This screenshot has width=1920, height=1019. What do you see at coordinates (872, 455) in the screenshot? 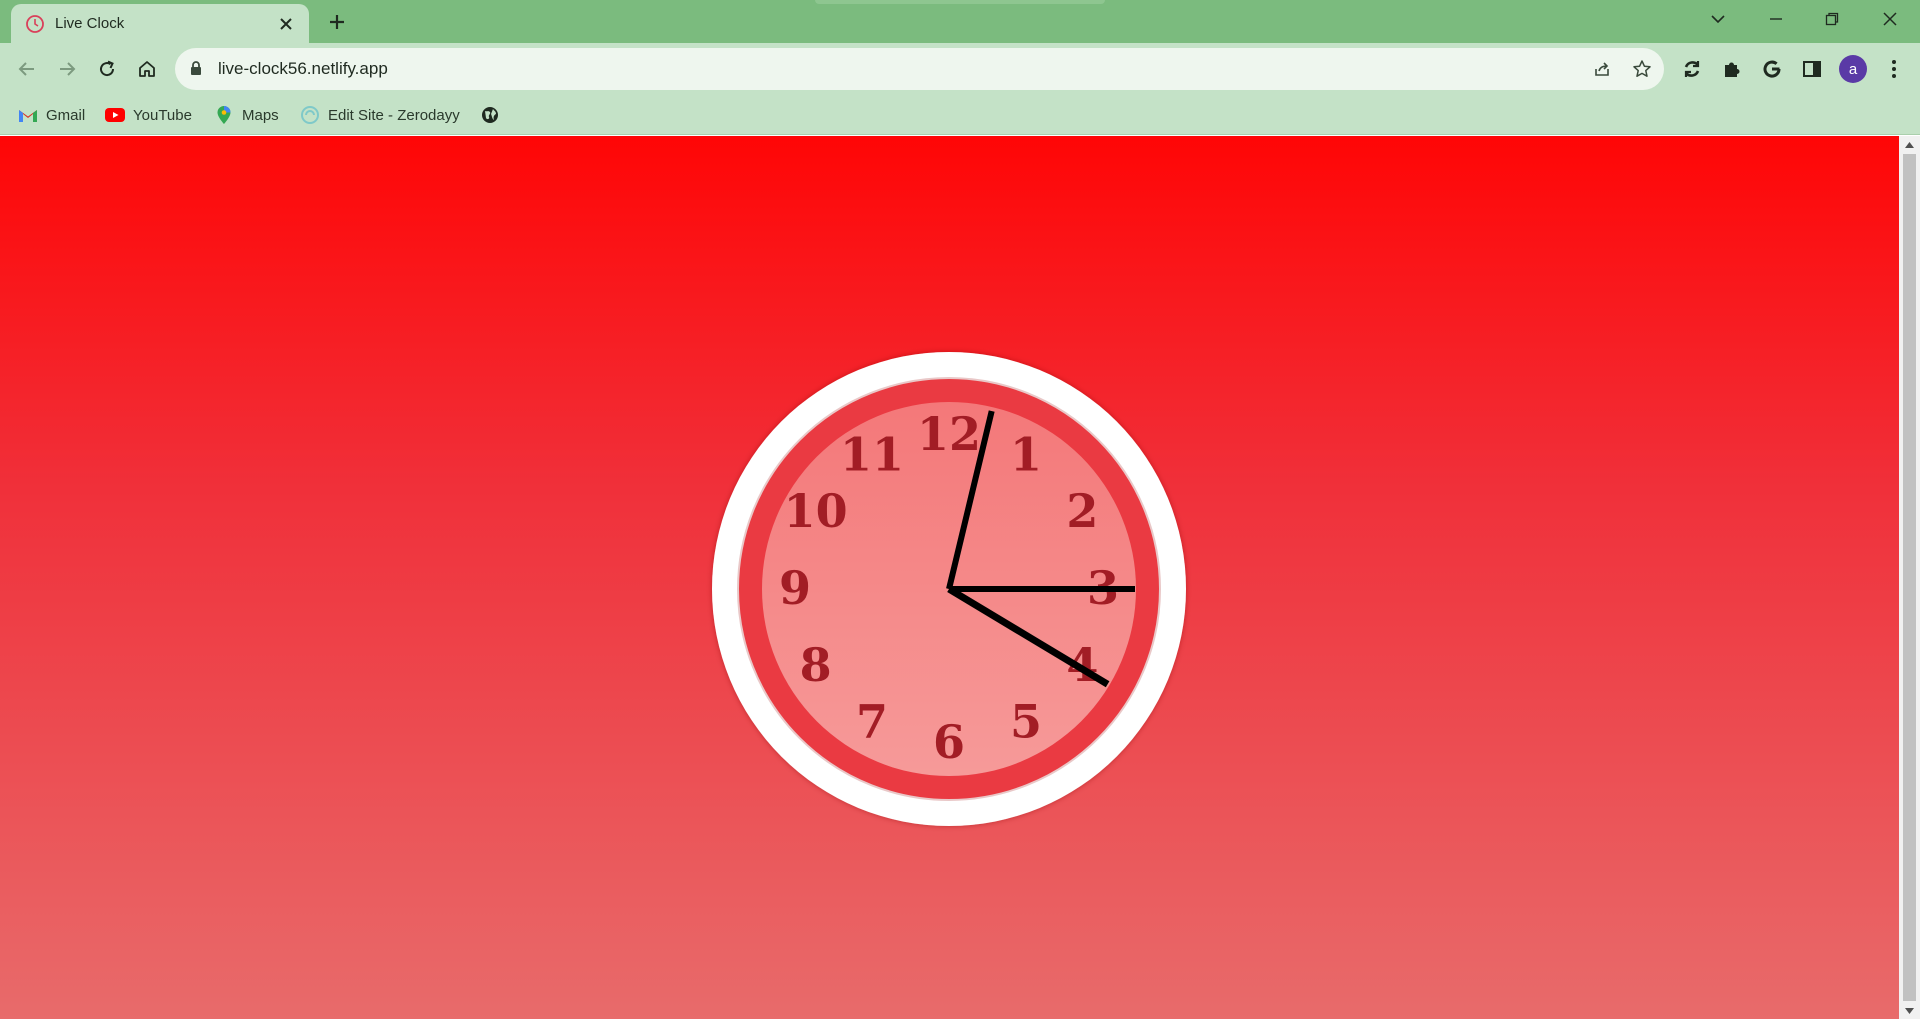
I see `clock-numeral-11: 11` at bounding box center [872, 455].